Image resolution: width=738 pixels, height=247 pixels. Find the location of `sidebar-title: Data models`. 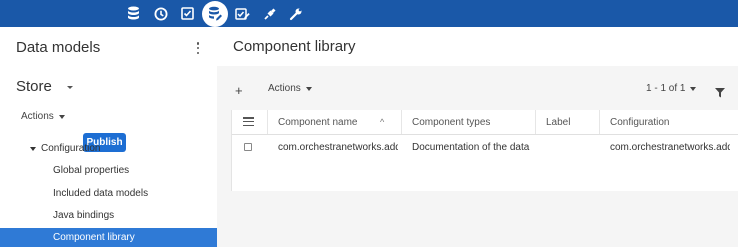

sidebar-title: Data models is located at coordinates (58, 47).